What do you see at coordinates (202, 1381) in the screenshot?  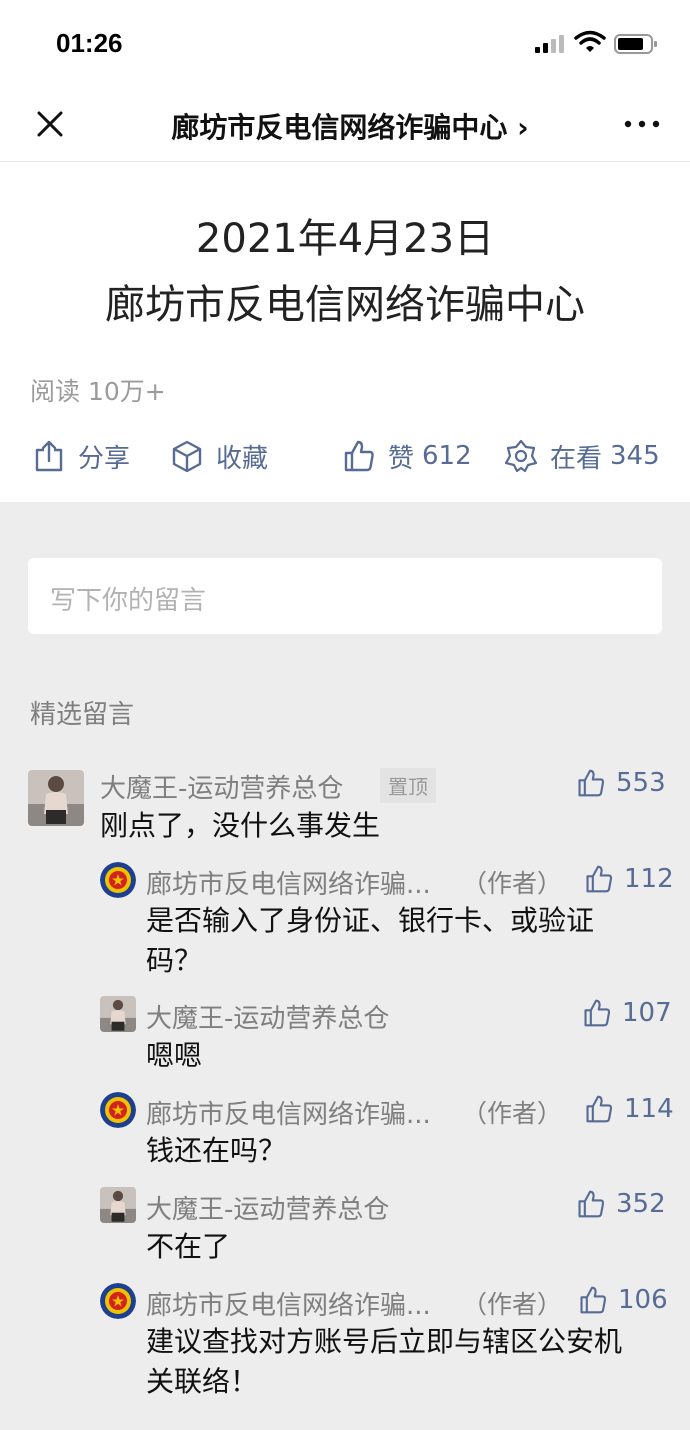 I see `reply-text-line-2: 关联络！` at bounding box center [202, 1381].